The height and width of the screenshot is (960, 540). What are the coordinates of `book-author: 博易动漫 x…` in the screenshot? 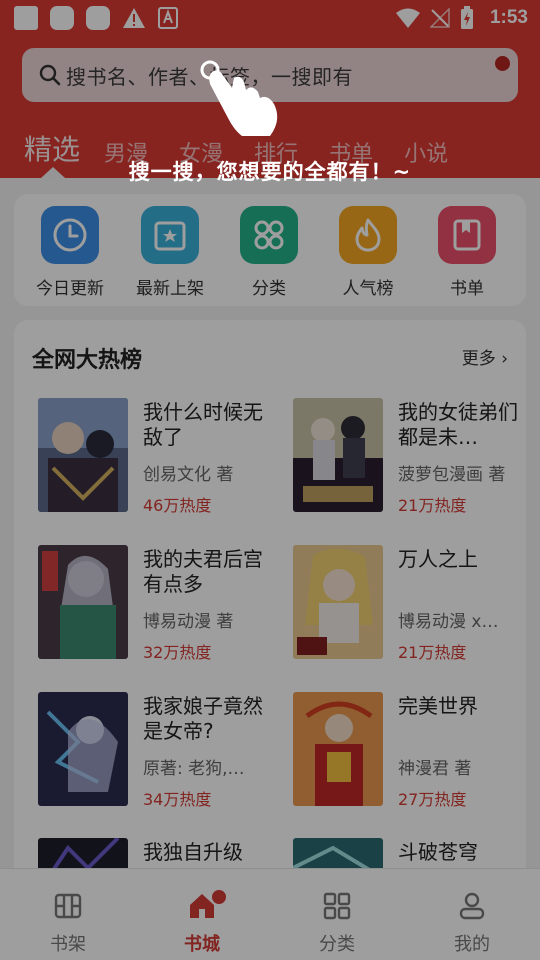 It's located at (448, 622).